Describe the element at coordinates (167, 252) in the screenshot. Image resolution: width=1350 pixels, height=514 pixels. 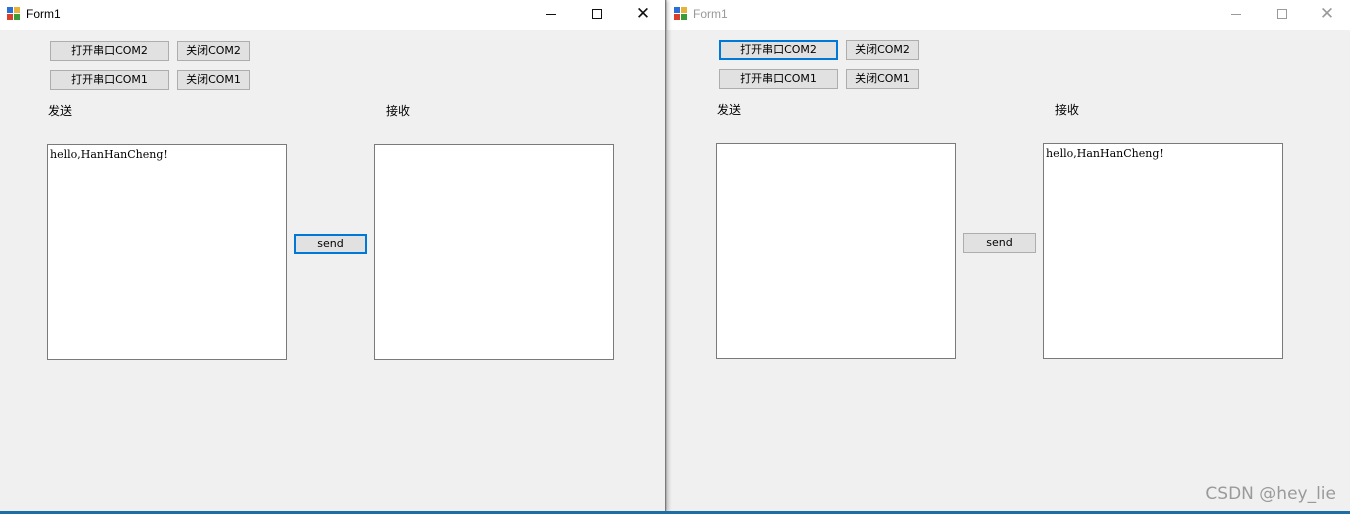
I see `send-textbox: hello,HanHanCheng!` at that location.